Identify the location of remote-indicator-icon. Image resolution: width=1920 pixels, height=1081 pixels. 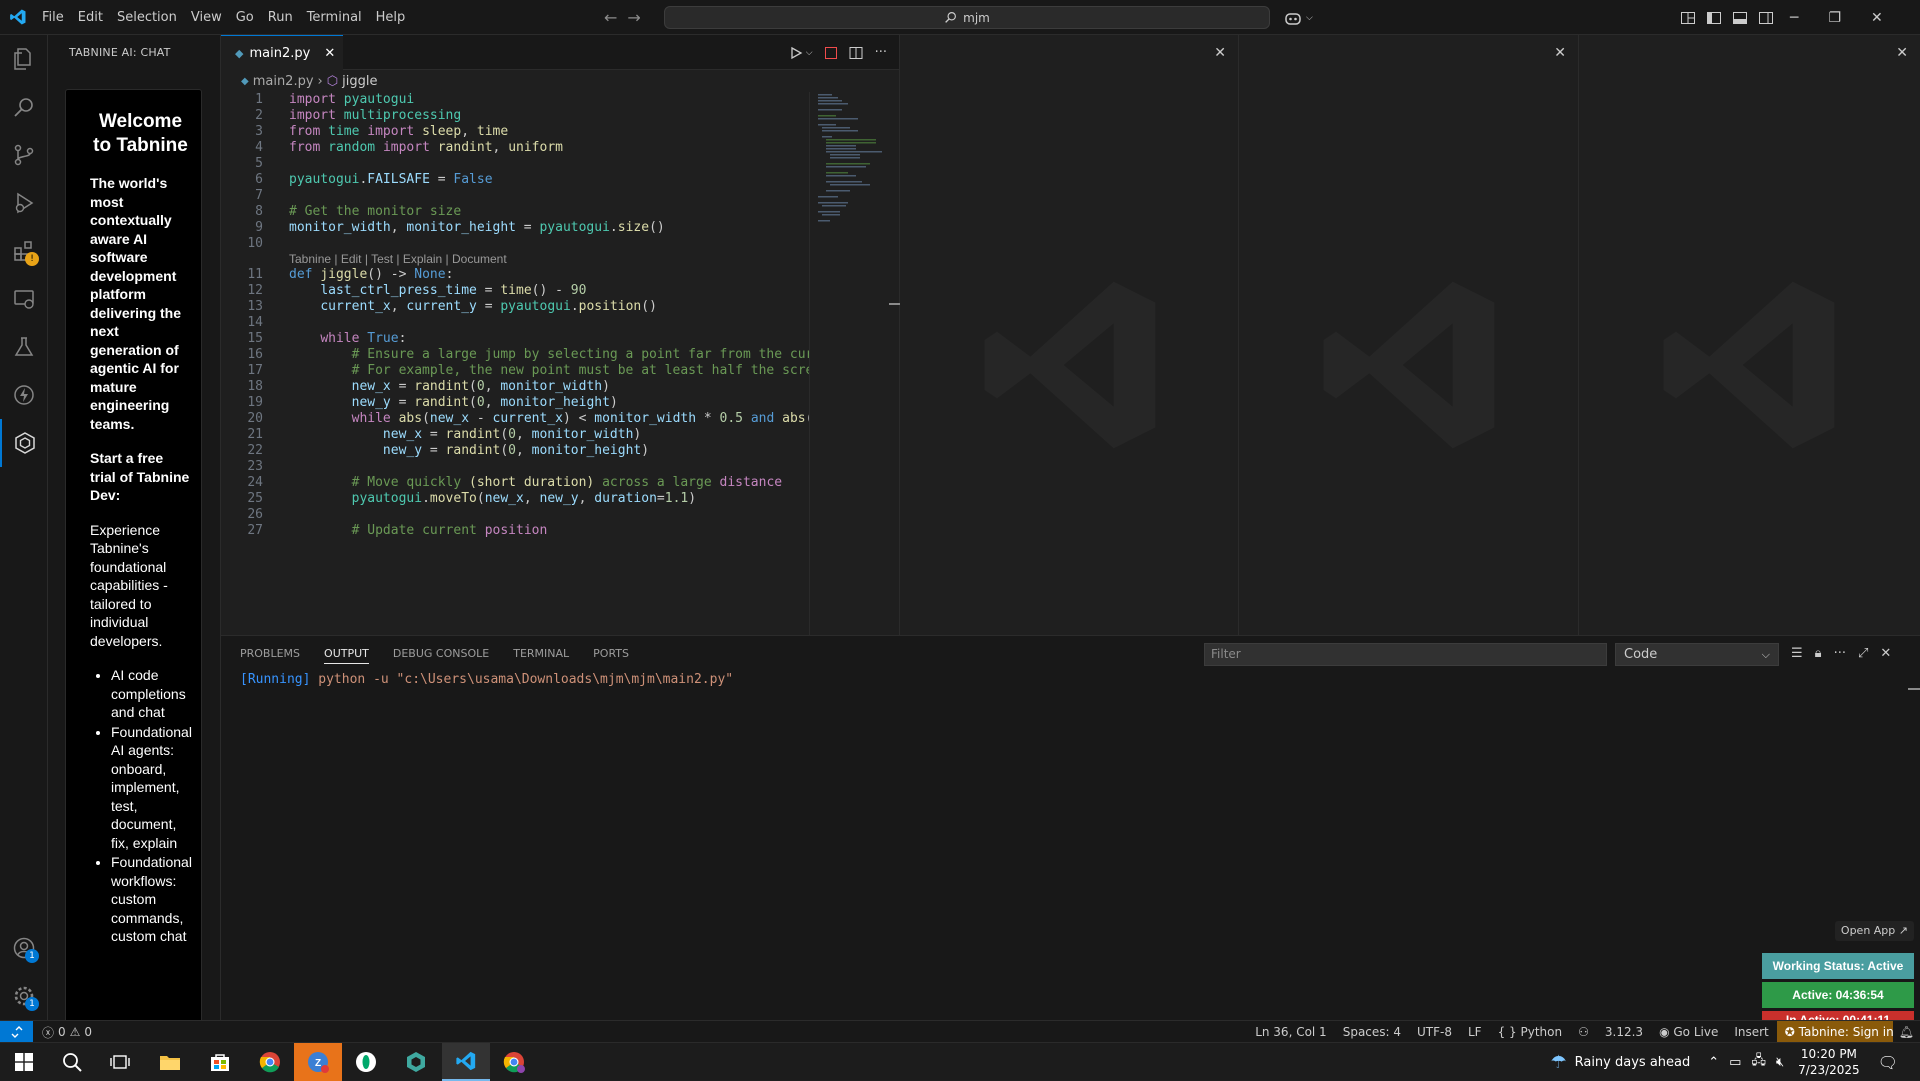
(16, 1032).